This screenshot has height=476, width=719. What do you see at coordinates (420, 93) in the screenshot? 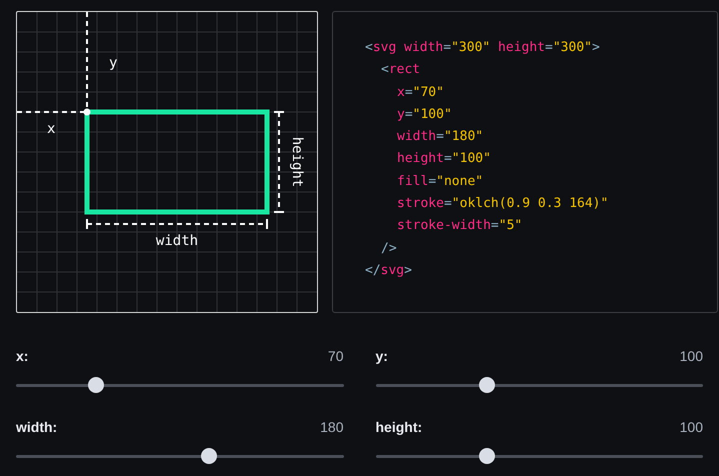
I see `code-line: x="70"` at bounding box center [420, 93].